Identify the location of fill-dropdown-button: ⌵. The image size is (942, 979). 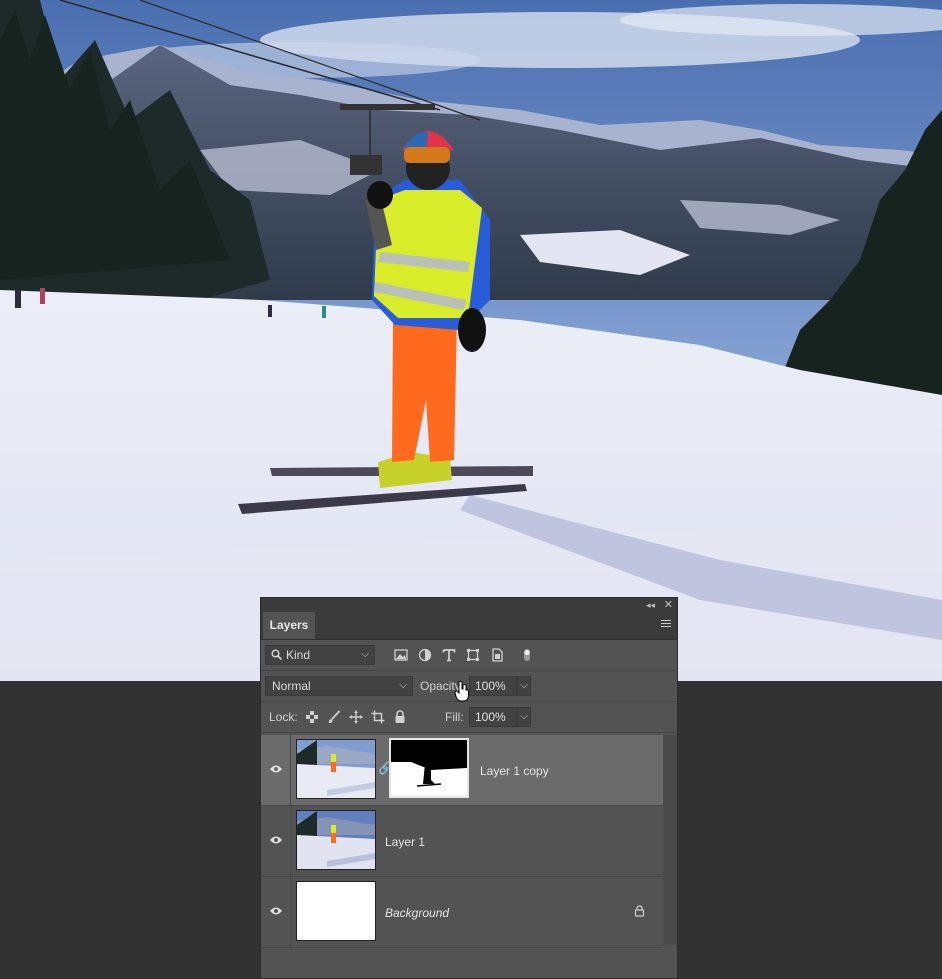
(524, 717).